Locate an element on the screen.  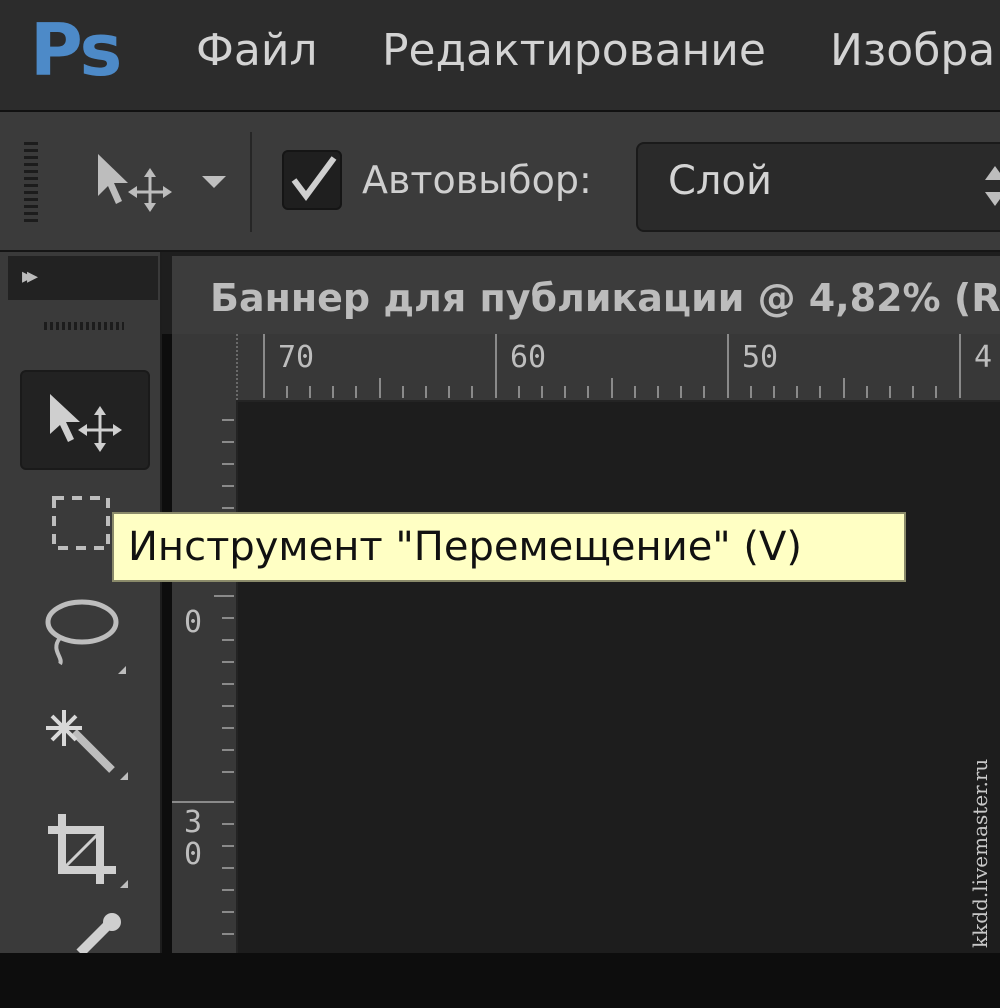
collapse-panel-icon: ▸▸ is located at coordinates (30, 276).